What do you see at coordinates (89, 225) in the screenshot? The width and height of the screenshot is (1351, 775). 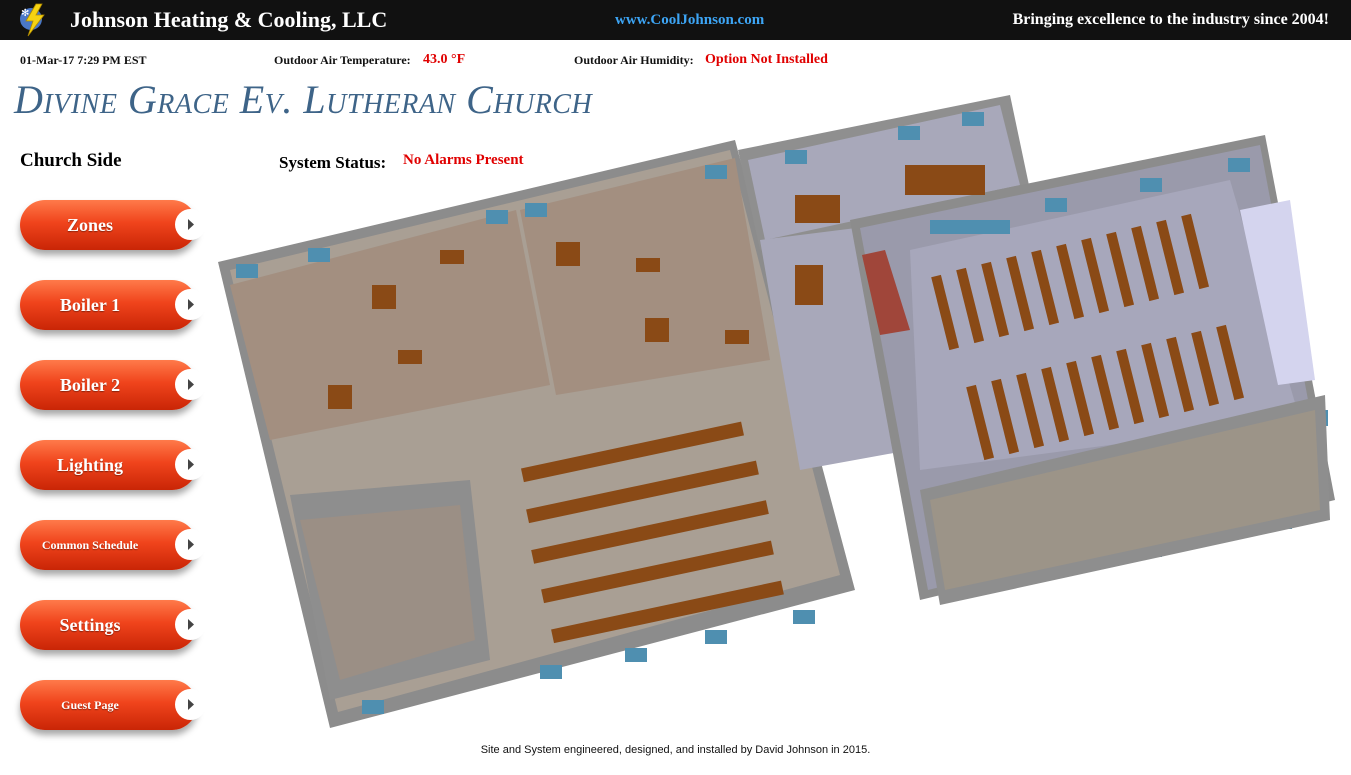 I see `nav-button-label: Zones` at bounding box center [89, 225].